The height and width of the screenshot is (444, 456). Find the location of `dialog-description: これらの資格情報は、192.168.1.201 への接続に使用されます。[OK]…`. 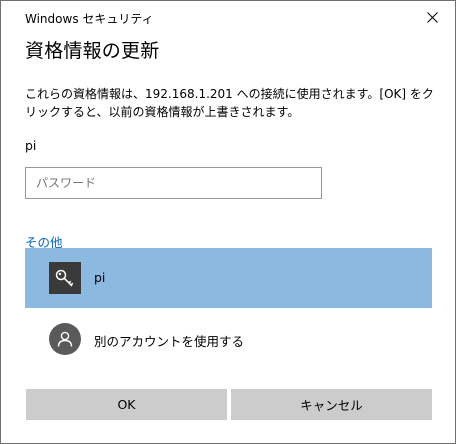

dialog-description: これらの資格情報は、192.168.1.201 への接続に使用されます。[OK]… is located at coordinates (229, 103).